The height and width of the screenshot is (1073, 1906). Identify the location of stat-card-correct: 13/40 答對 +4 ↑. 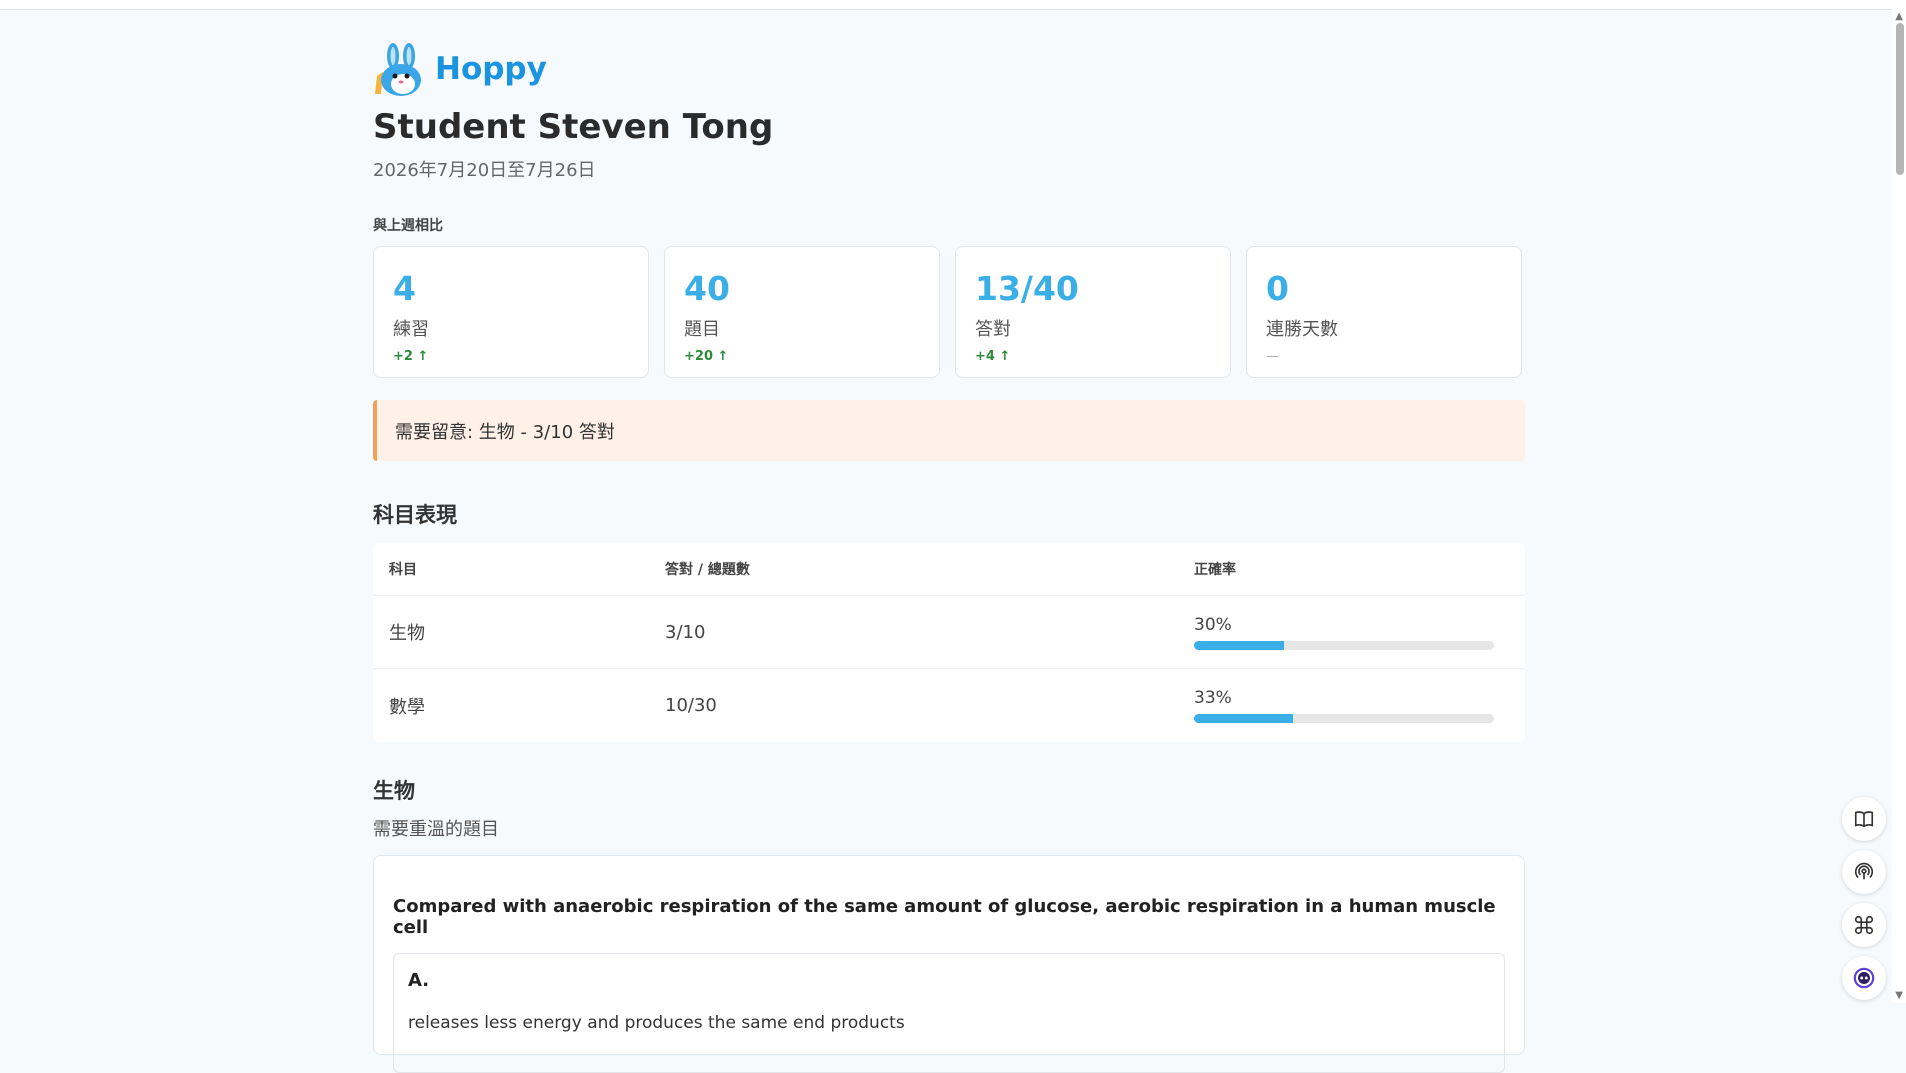
(1093, 312).